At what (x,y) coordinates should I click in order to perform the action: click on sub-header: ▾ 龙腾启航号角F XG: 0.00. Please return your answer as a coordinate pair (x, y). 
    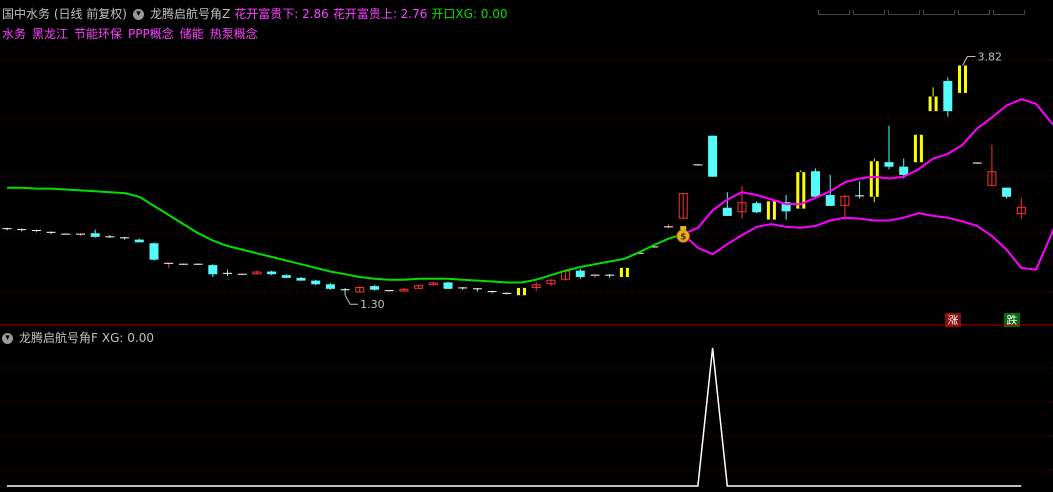
    Looking at the image, I should click on (81, 338).